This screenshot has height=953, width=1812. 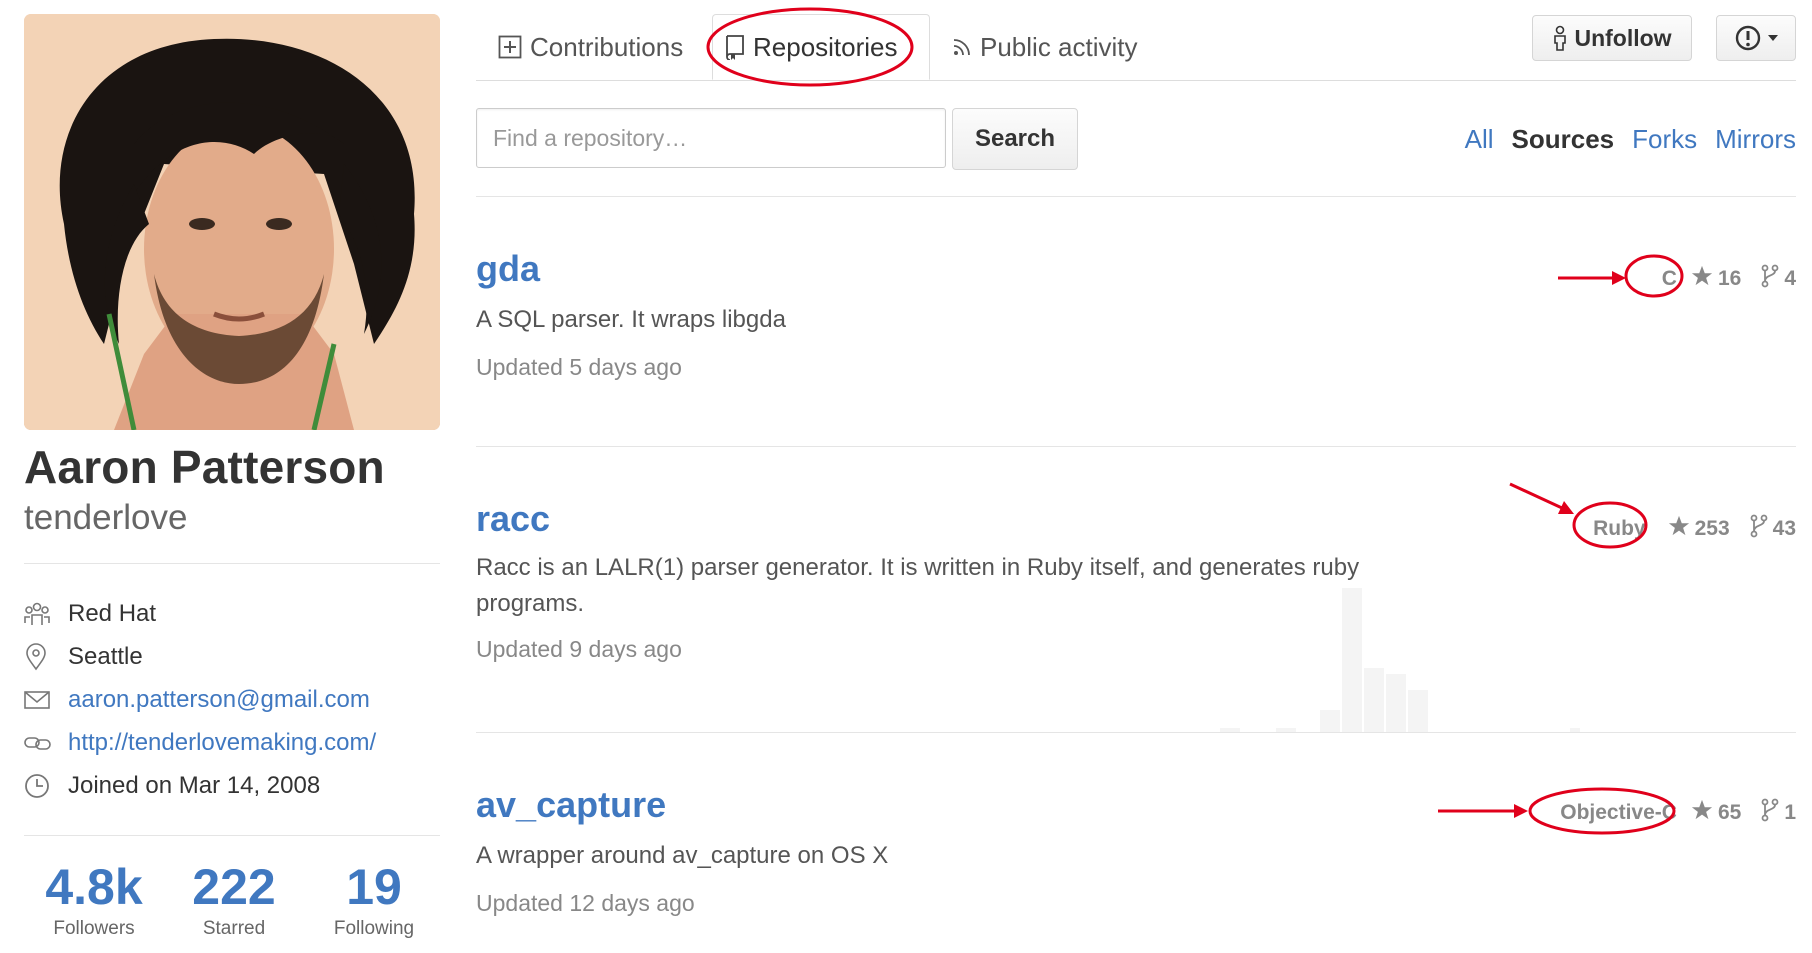 What do you see at coordinates (204, 467) in the screenshot?
I see `profile-full-name: Aaron Patterson` at bounding box center [204, 467].